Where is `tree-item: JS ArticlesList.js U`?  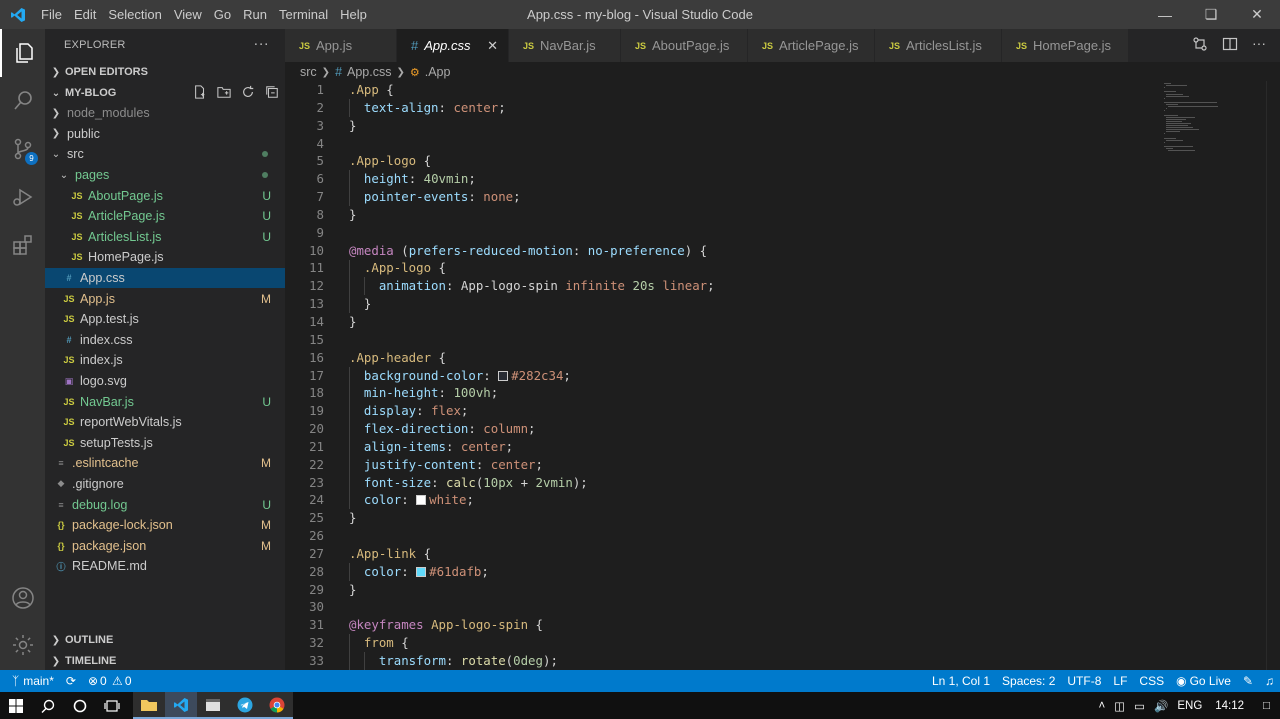
tree-item: JS ArticlesList.js U is located at coordinates (165, 237).